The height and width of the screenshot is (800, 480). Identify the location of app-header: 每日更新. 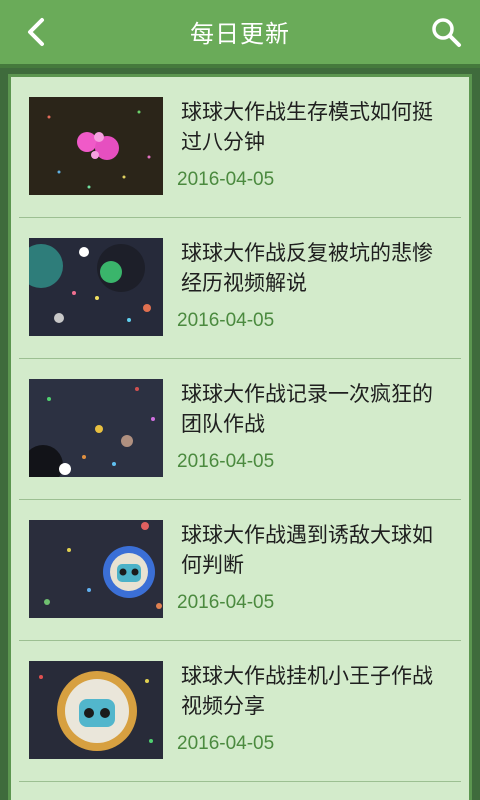
(240, 34).